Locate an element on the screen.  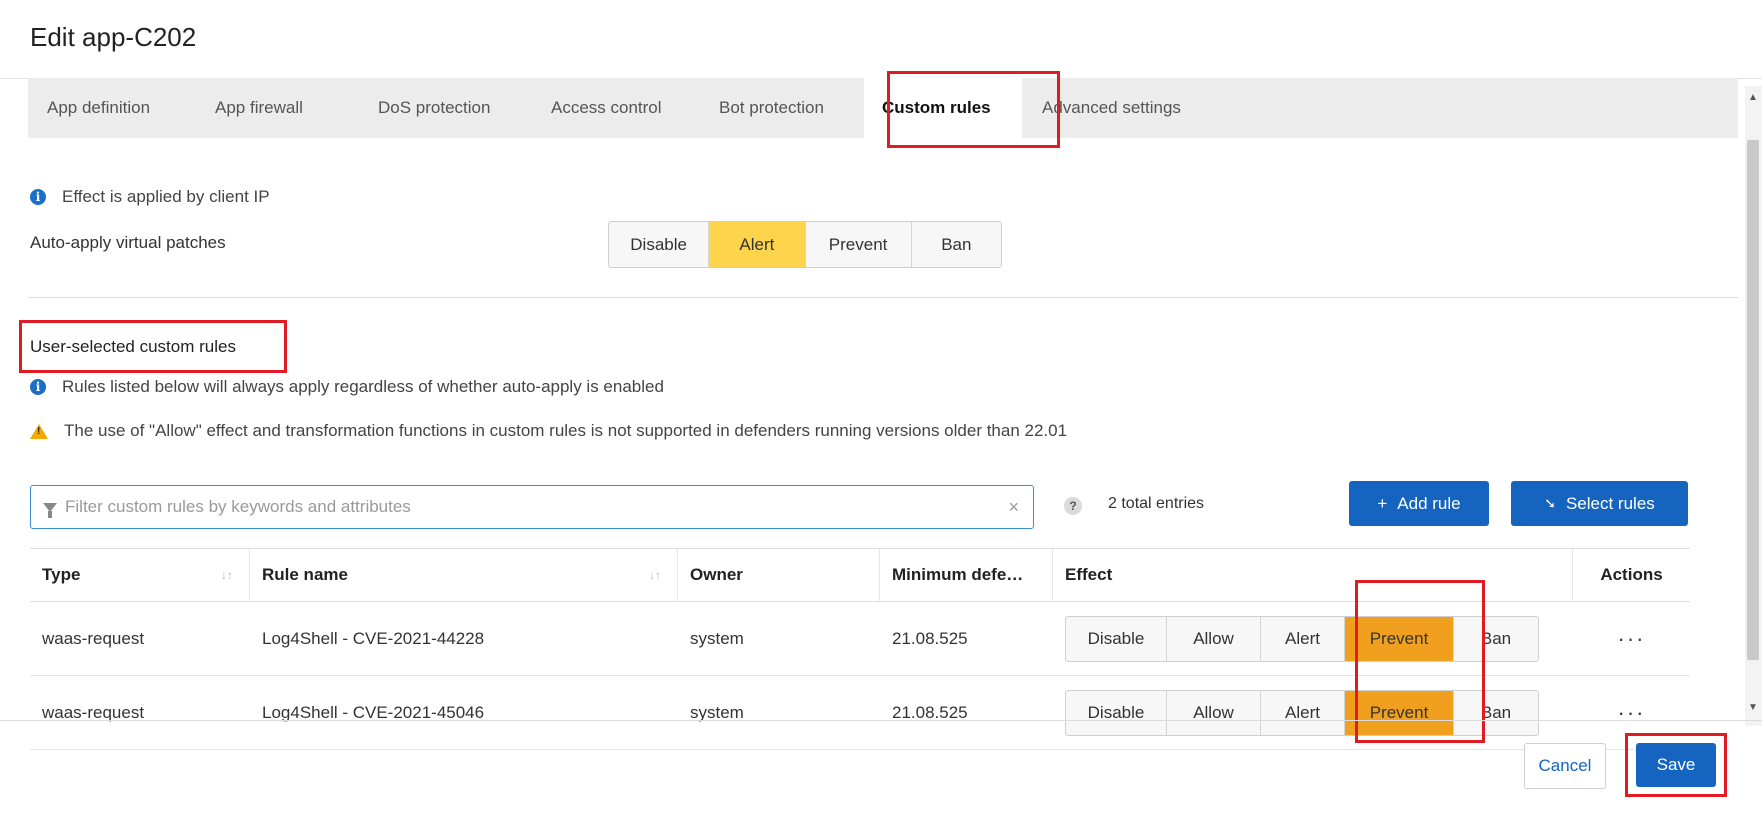
cancel-button: Cancel is located at coordinates (1565, 766).